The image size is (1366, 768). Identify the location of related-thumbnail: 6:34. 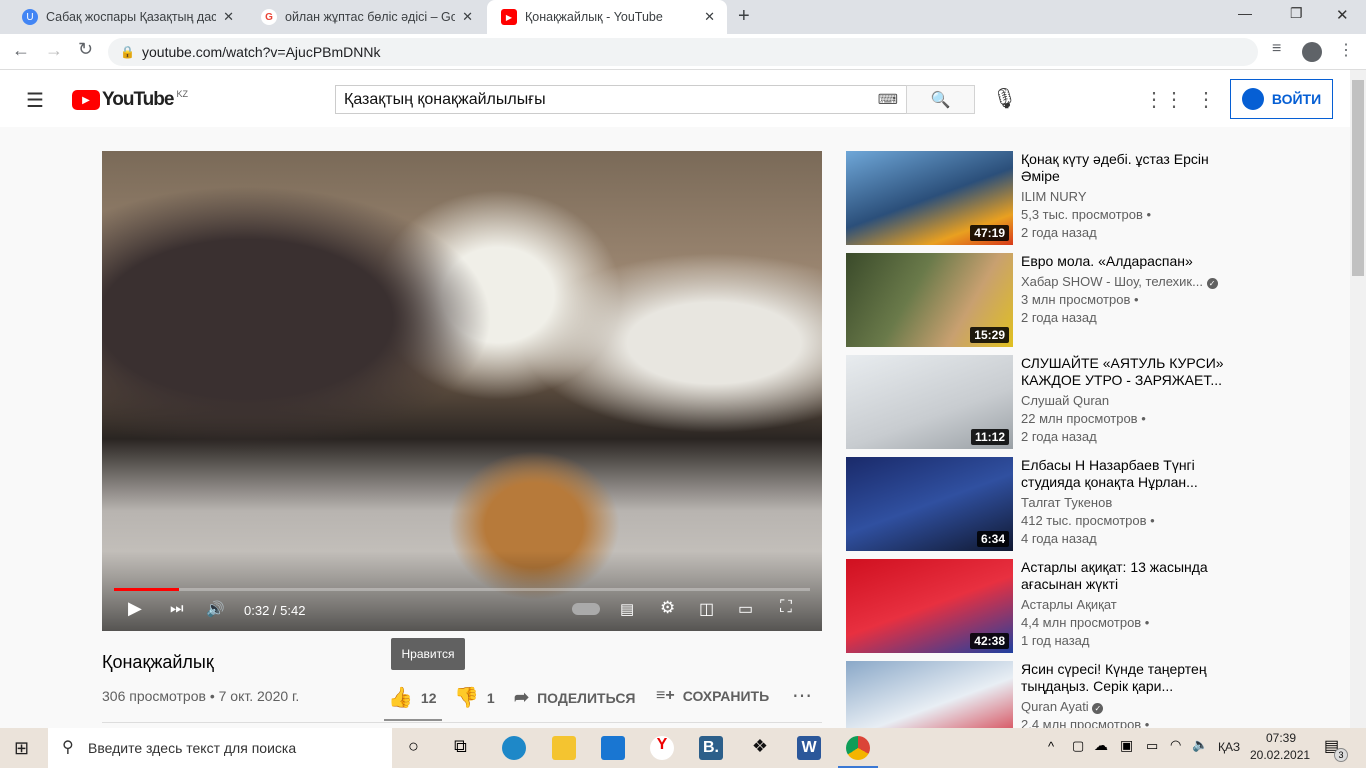
(929, 504).